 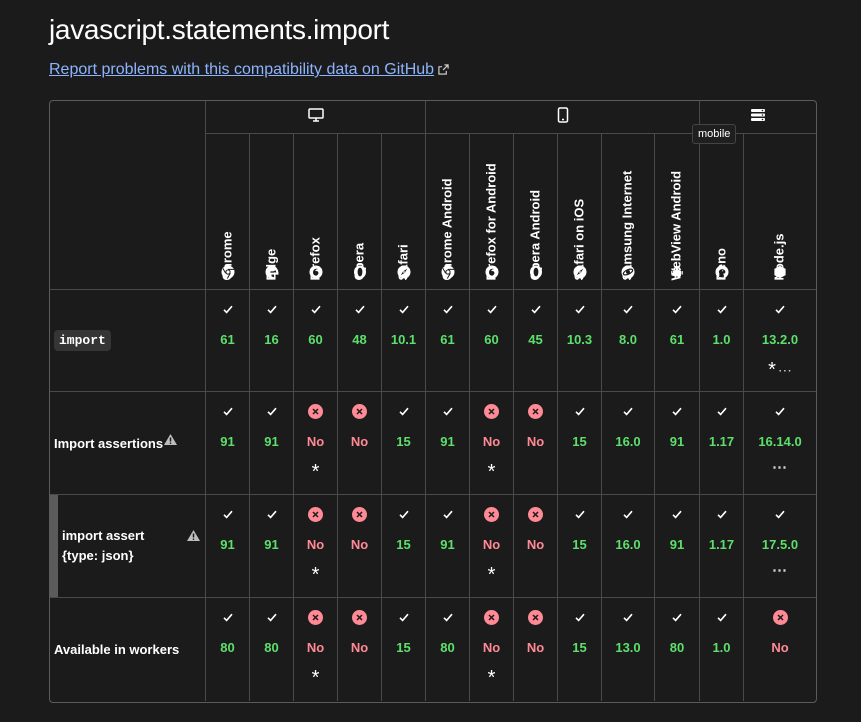 What do you see at coordinates (627, 225) in the screenshot?
I see `browser-name: Samsung Internet` at bounding box center [627, 225].